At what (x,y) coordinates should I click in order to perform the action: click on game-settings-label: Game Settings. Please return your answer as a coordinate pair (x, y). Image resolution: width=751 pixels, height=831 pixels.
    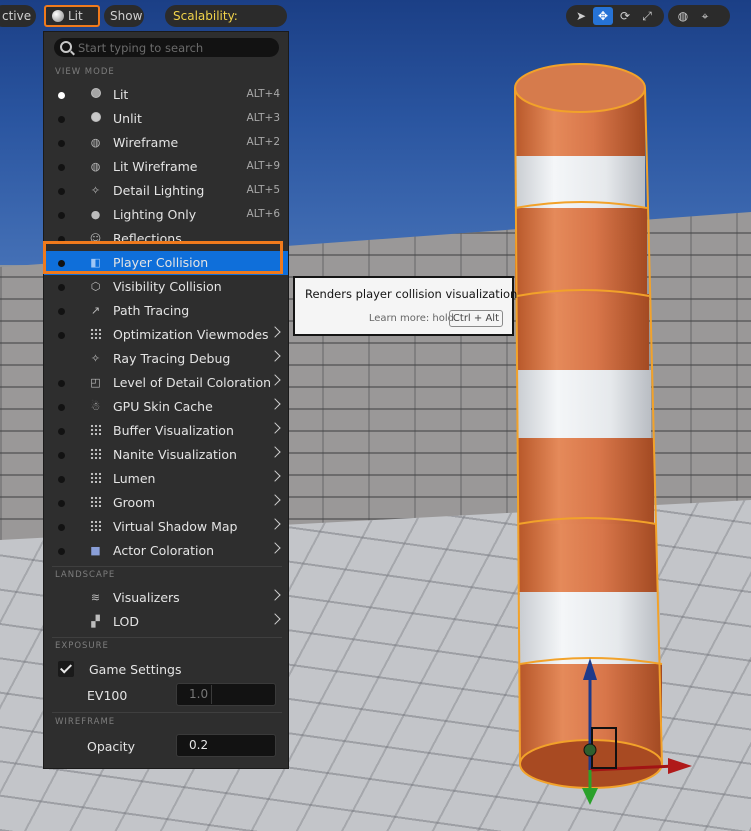
    Looking at the image, I should click on (135, 669).